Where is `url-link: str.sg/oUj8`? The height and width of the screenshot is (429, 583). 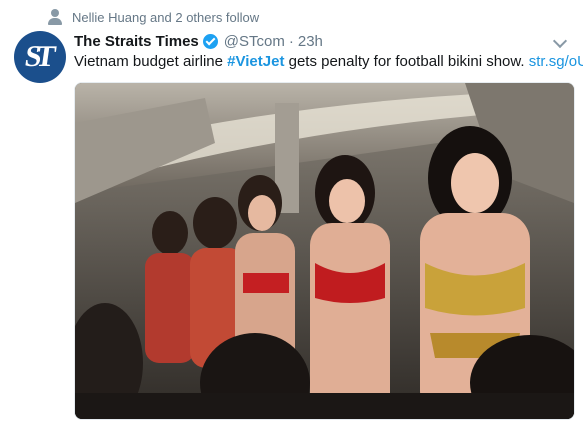 url-link: str.sg/oUj8 is located at coordinates (556, 61).